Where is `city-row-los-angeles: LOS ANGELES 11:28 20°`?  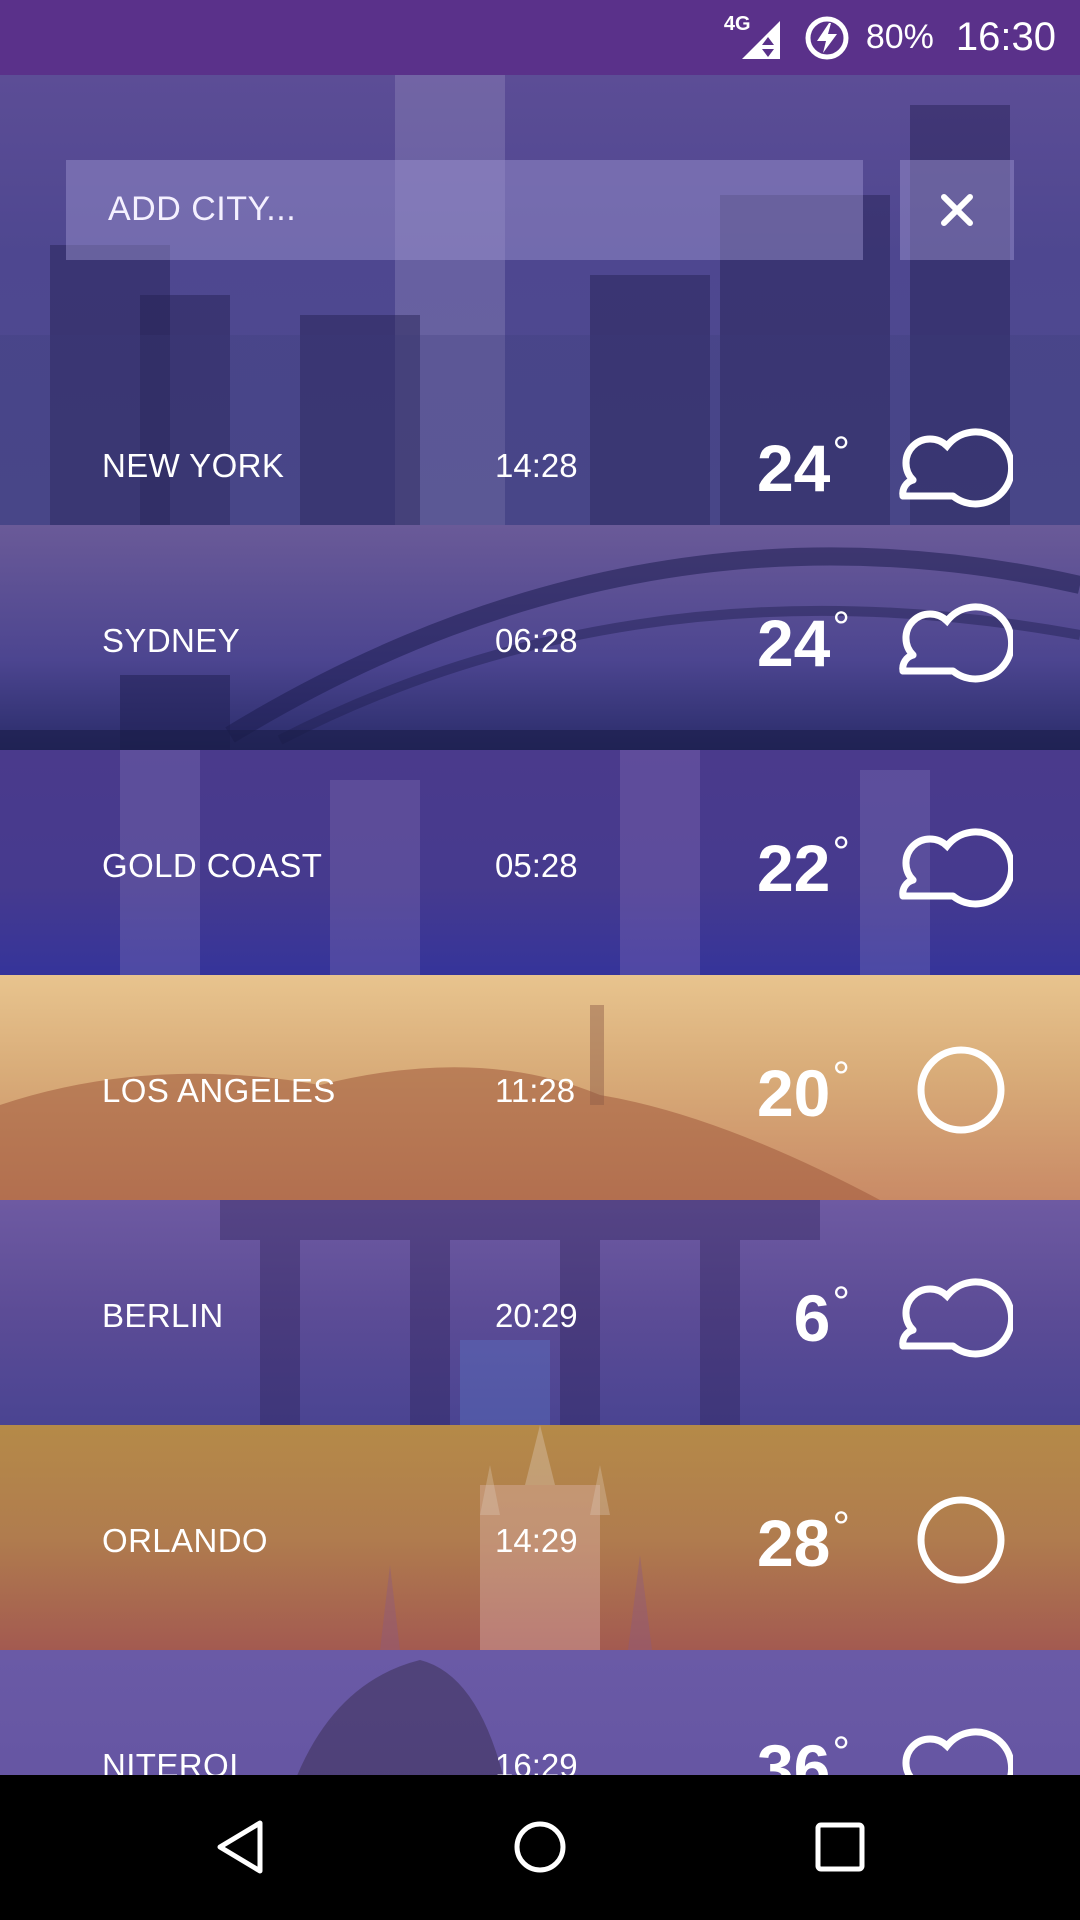 city-row-los-angeles: LOS ANGELES 11:28 20° is located at coordinates (540, 1087).